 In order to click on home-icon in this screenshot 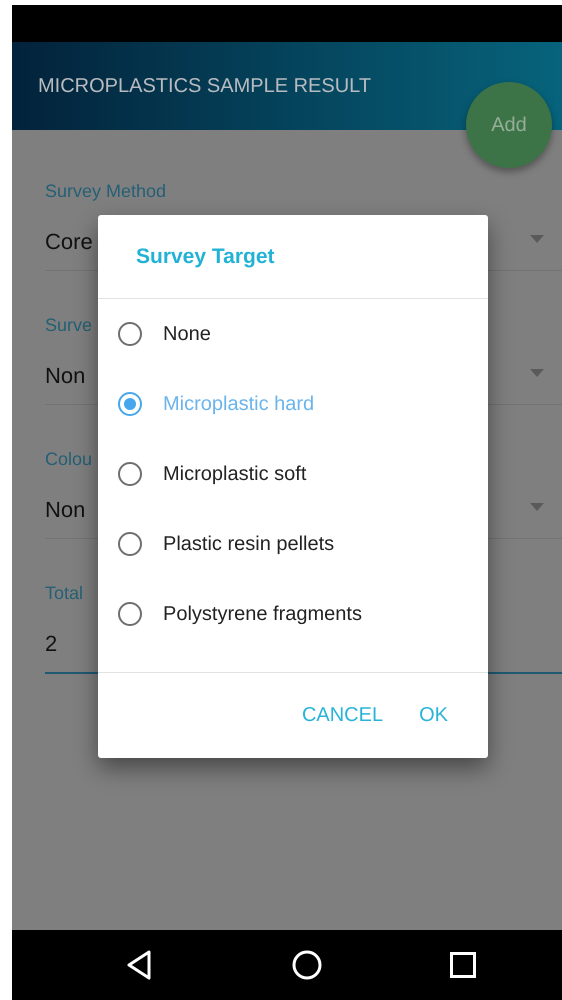, I will do `click(307, 965)`.